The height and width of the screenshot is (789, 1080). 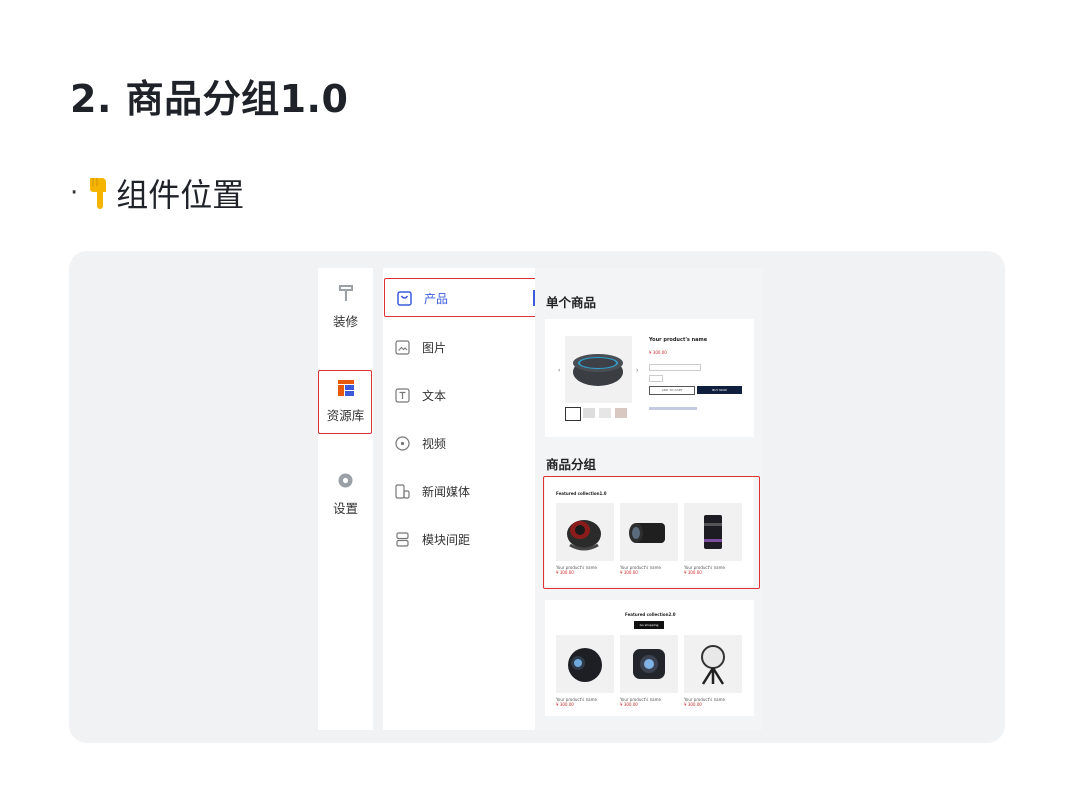 I want to click on component-panel: 产品 图片 文本 视频 新闻媒体 模块间距, so click(x=459, y=499).